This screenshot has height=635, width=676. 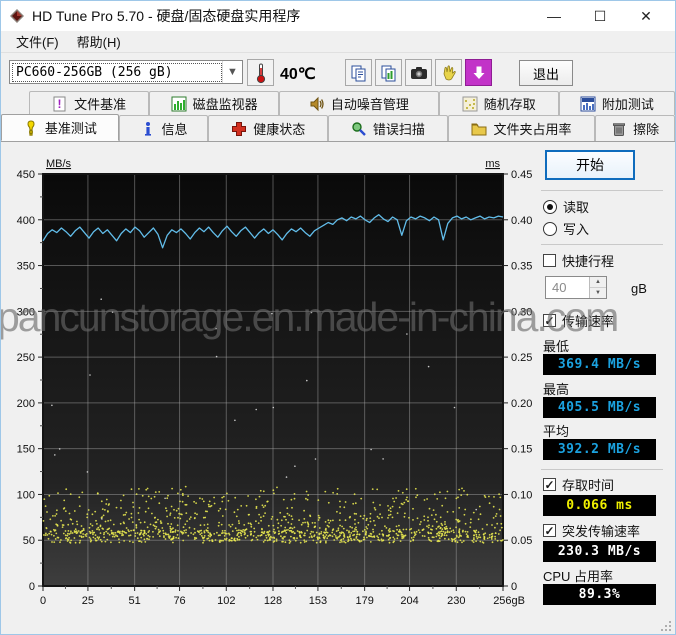 I want to click on camera-icon, so click(x=418, y=72).